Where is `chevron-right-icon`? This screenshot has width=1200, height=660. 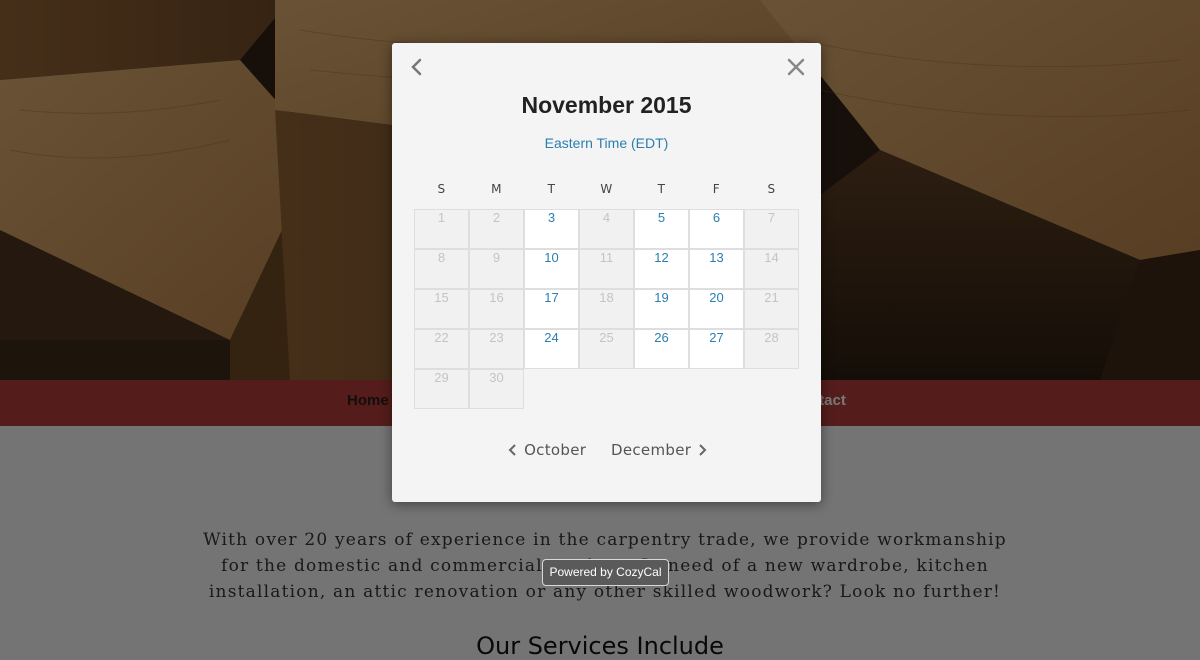 chevron-right-icon is located at coordinates (703, 450).